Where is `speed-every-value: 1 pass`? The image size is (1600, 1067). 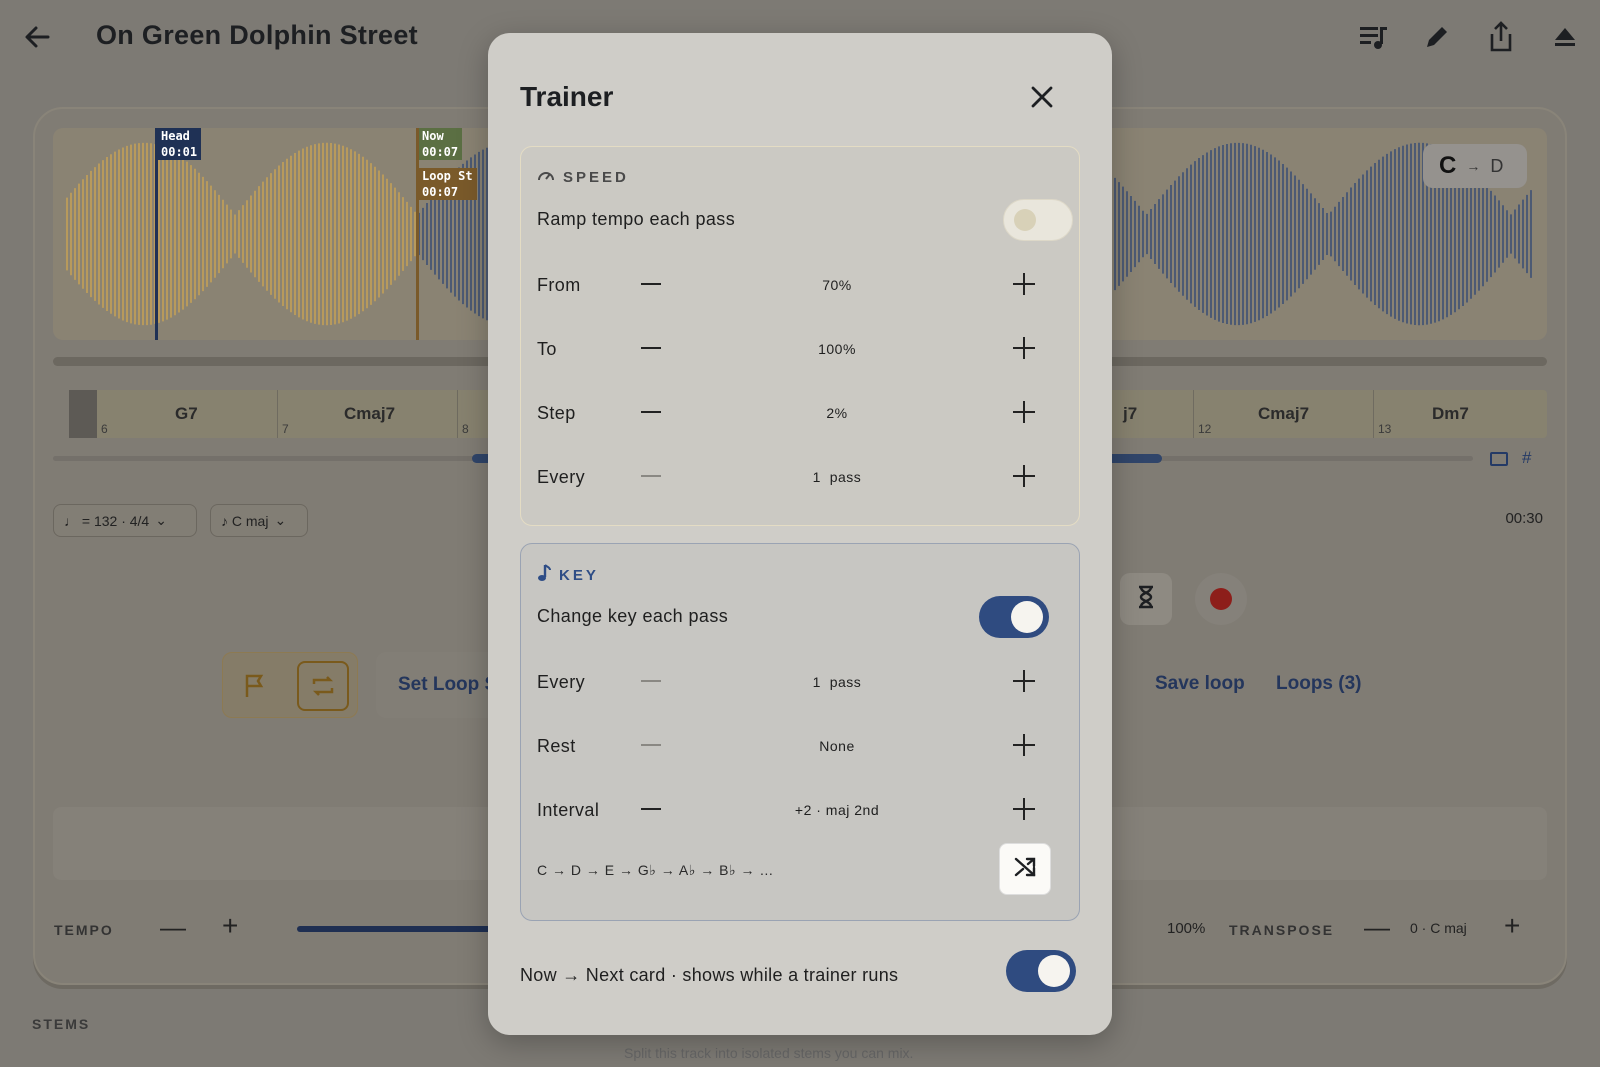 speed-every-value: 1 pass is located at coordinates (837, 477).